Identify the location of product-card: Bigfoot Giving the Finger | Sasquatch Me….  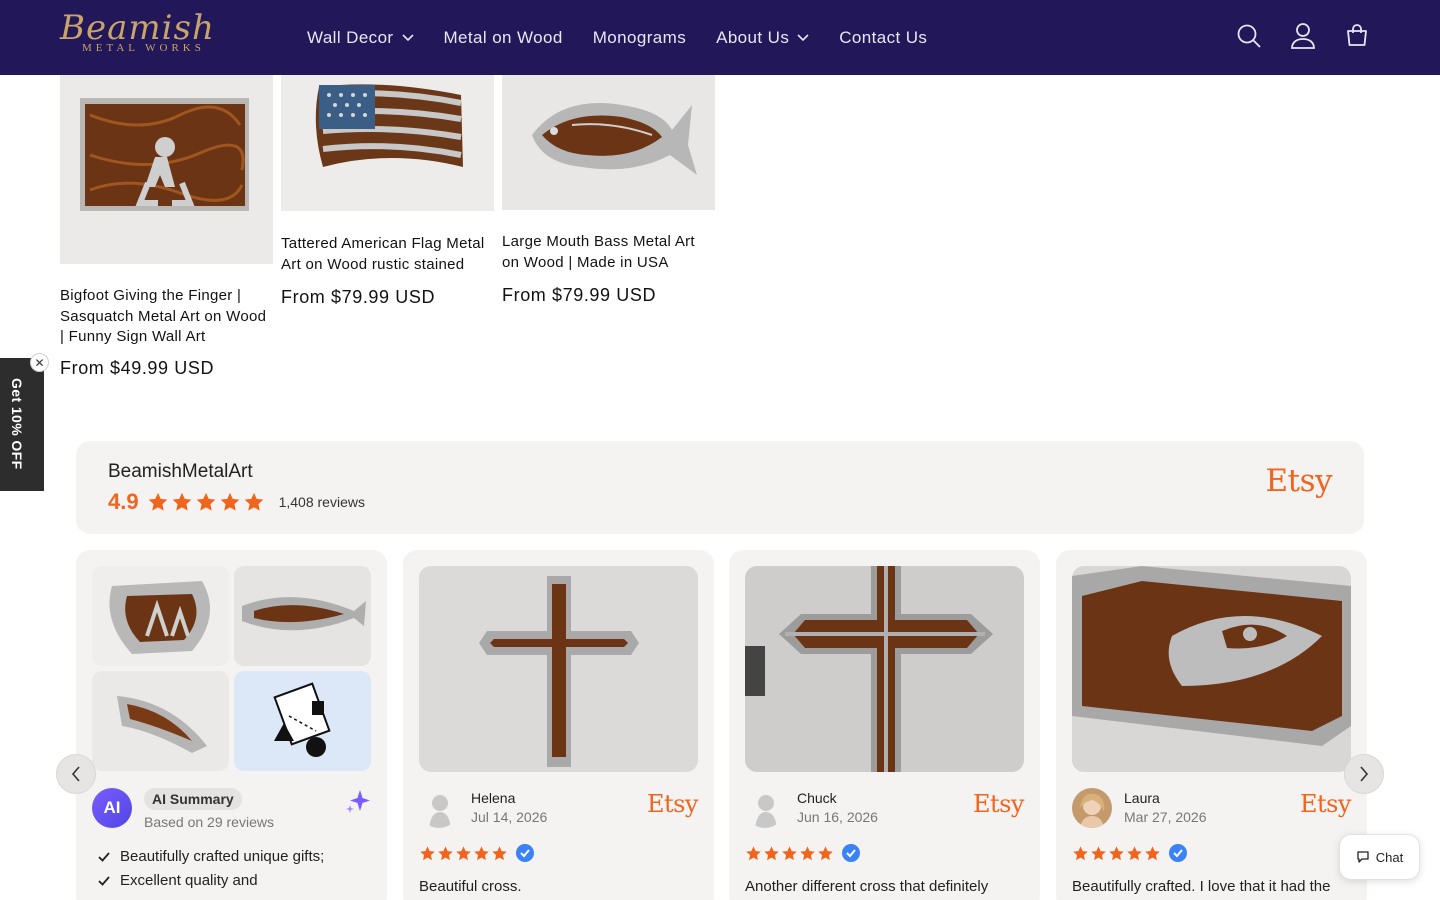
(166, 227).